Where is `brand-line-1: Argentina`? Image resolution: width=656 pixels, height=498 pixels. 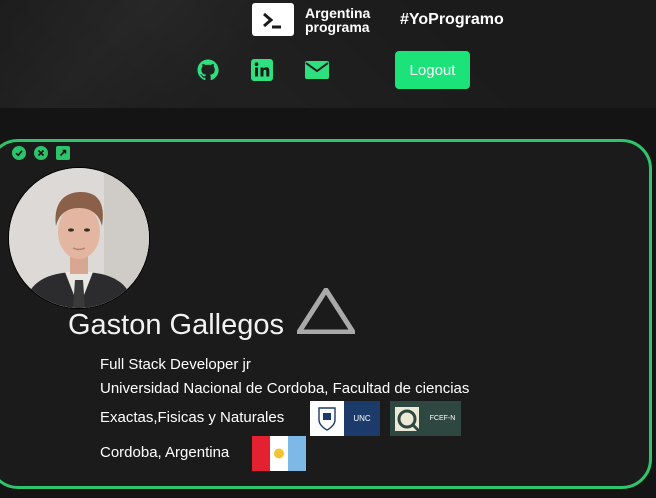 brand-line-1: Argentina is located at coordinates (338, 12).